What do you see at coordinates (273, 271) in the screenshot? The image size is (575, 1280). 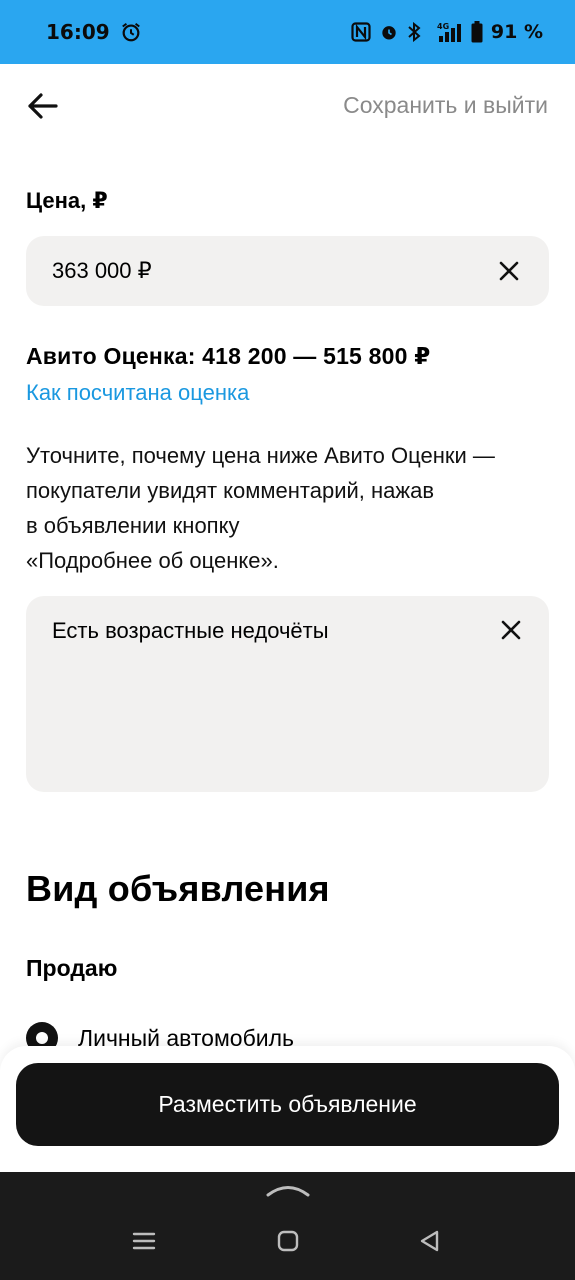 I see `price-value: 363 000 ₽` at bounding box center [273, 271].